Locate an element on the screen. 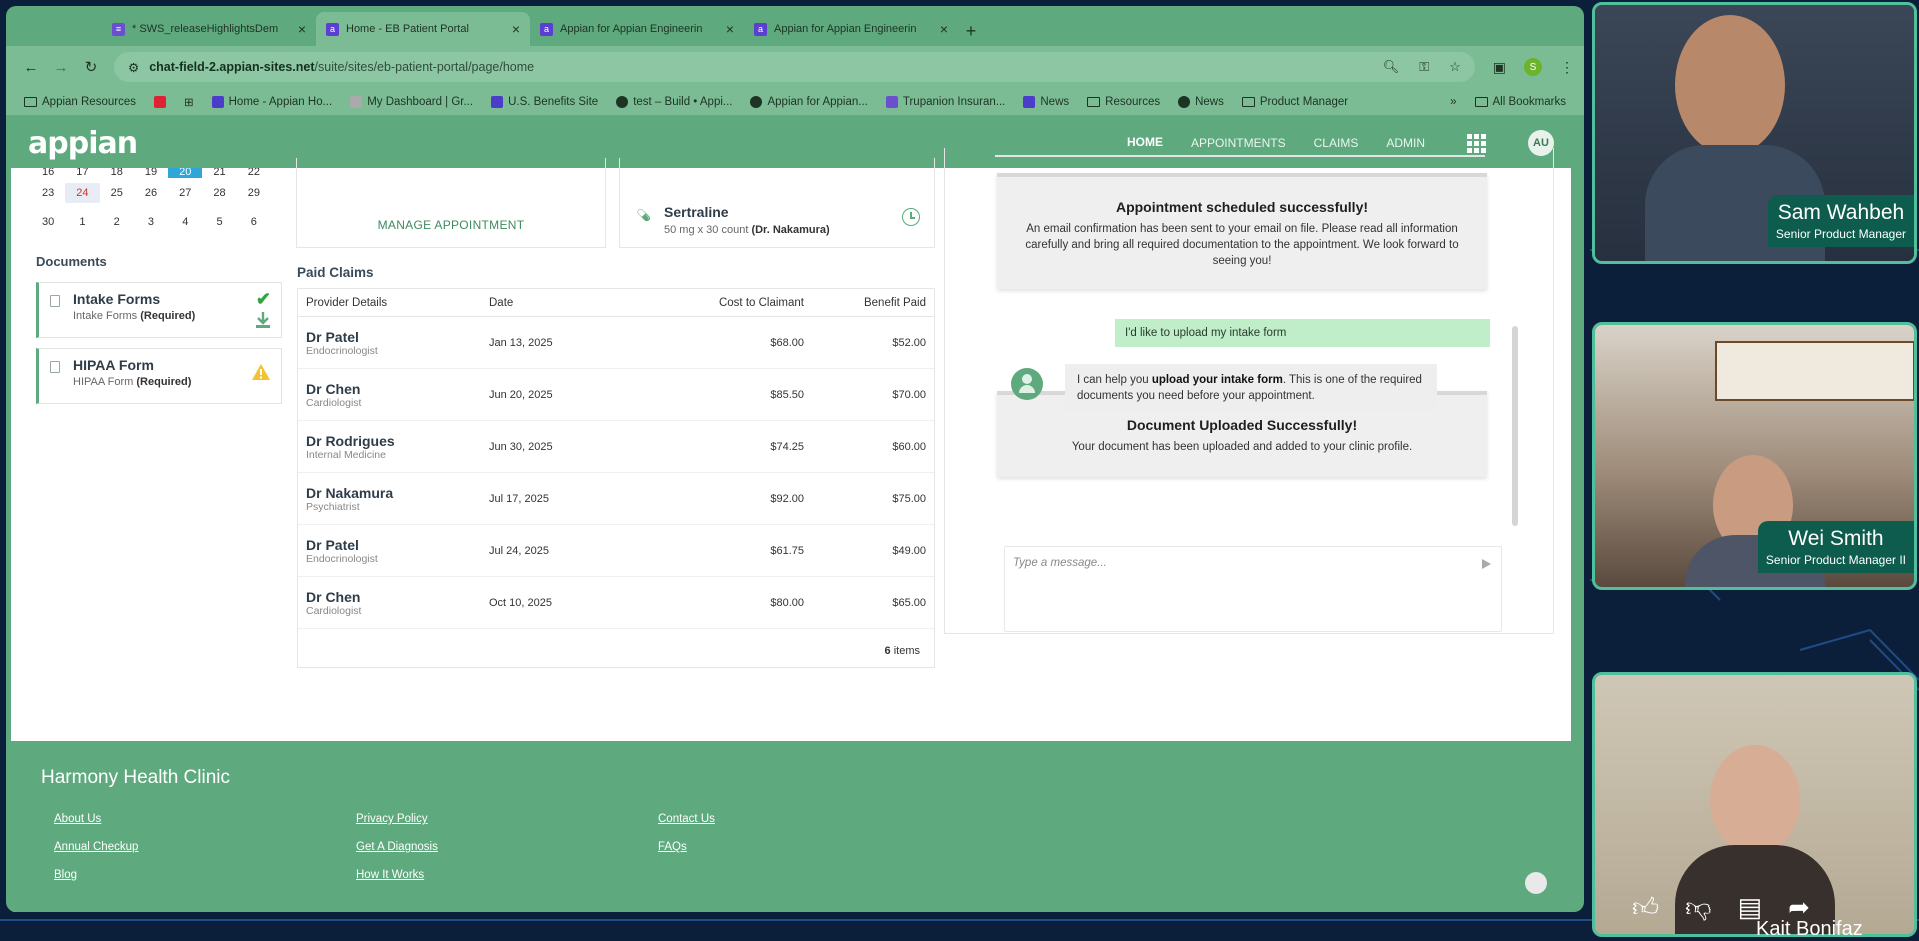 The width and height of the screenshot is (1919, 941). provider-specialty: Psychiatrist is located at coordinates (333, 506).